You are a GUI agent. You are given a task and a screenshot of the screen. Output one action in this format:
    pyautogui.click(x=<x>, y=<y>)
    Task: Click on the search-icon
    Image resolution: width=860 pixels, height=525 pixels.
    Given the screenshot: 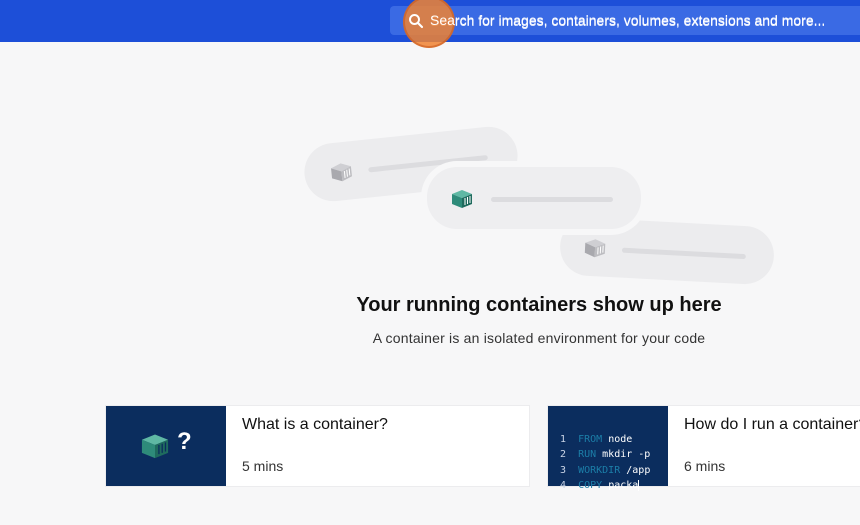 What is the action you would take?
    pyautogui.click(x=416, y=21)
    